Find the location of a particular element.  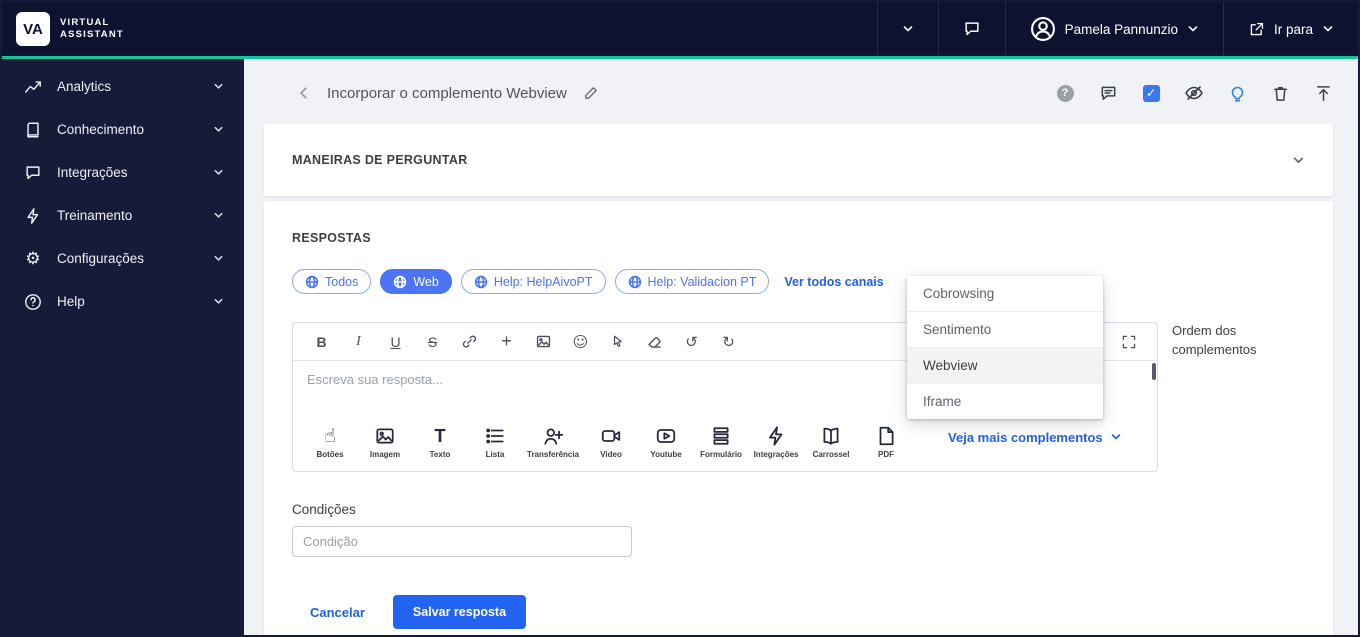

sidebar-item-help: Help is located at coordinates (123, 301).